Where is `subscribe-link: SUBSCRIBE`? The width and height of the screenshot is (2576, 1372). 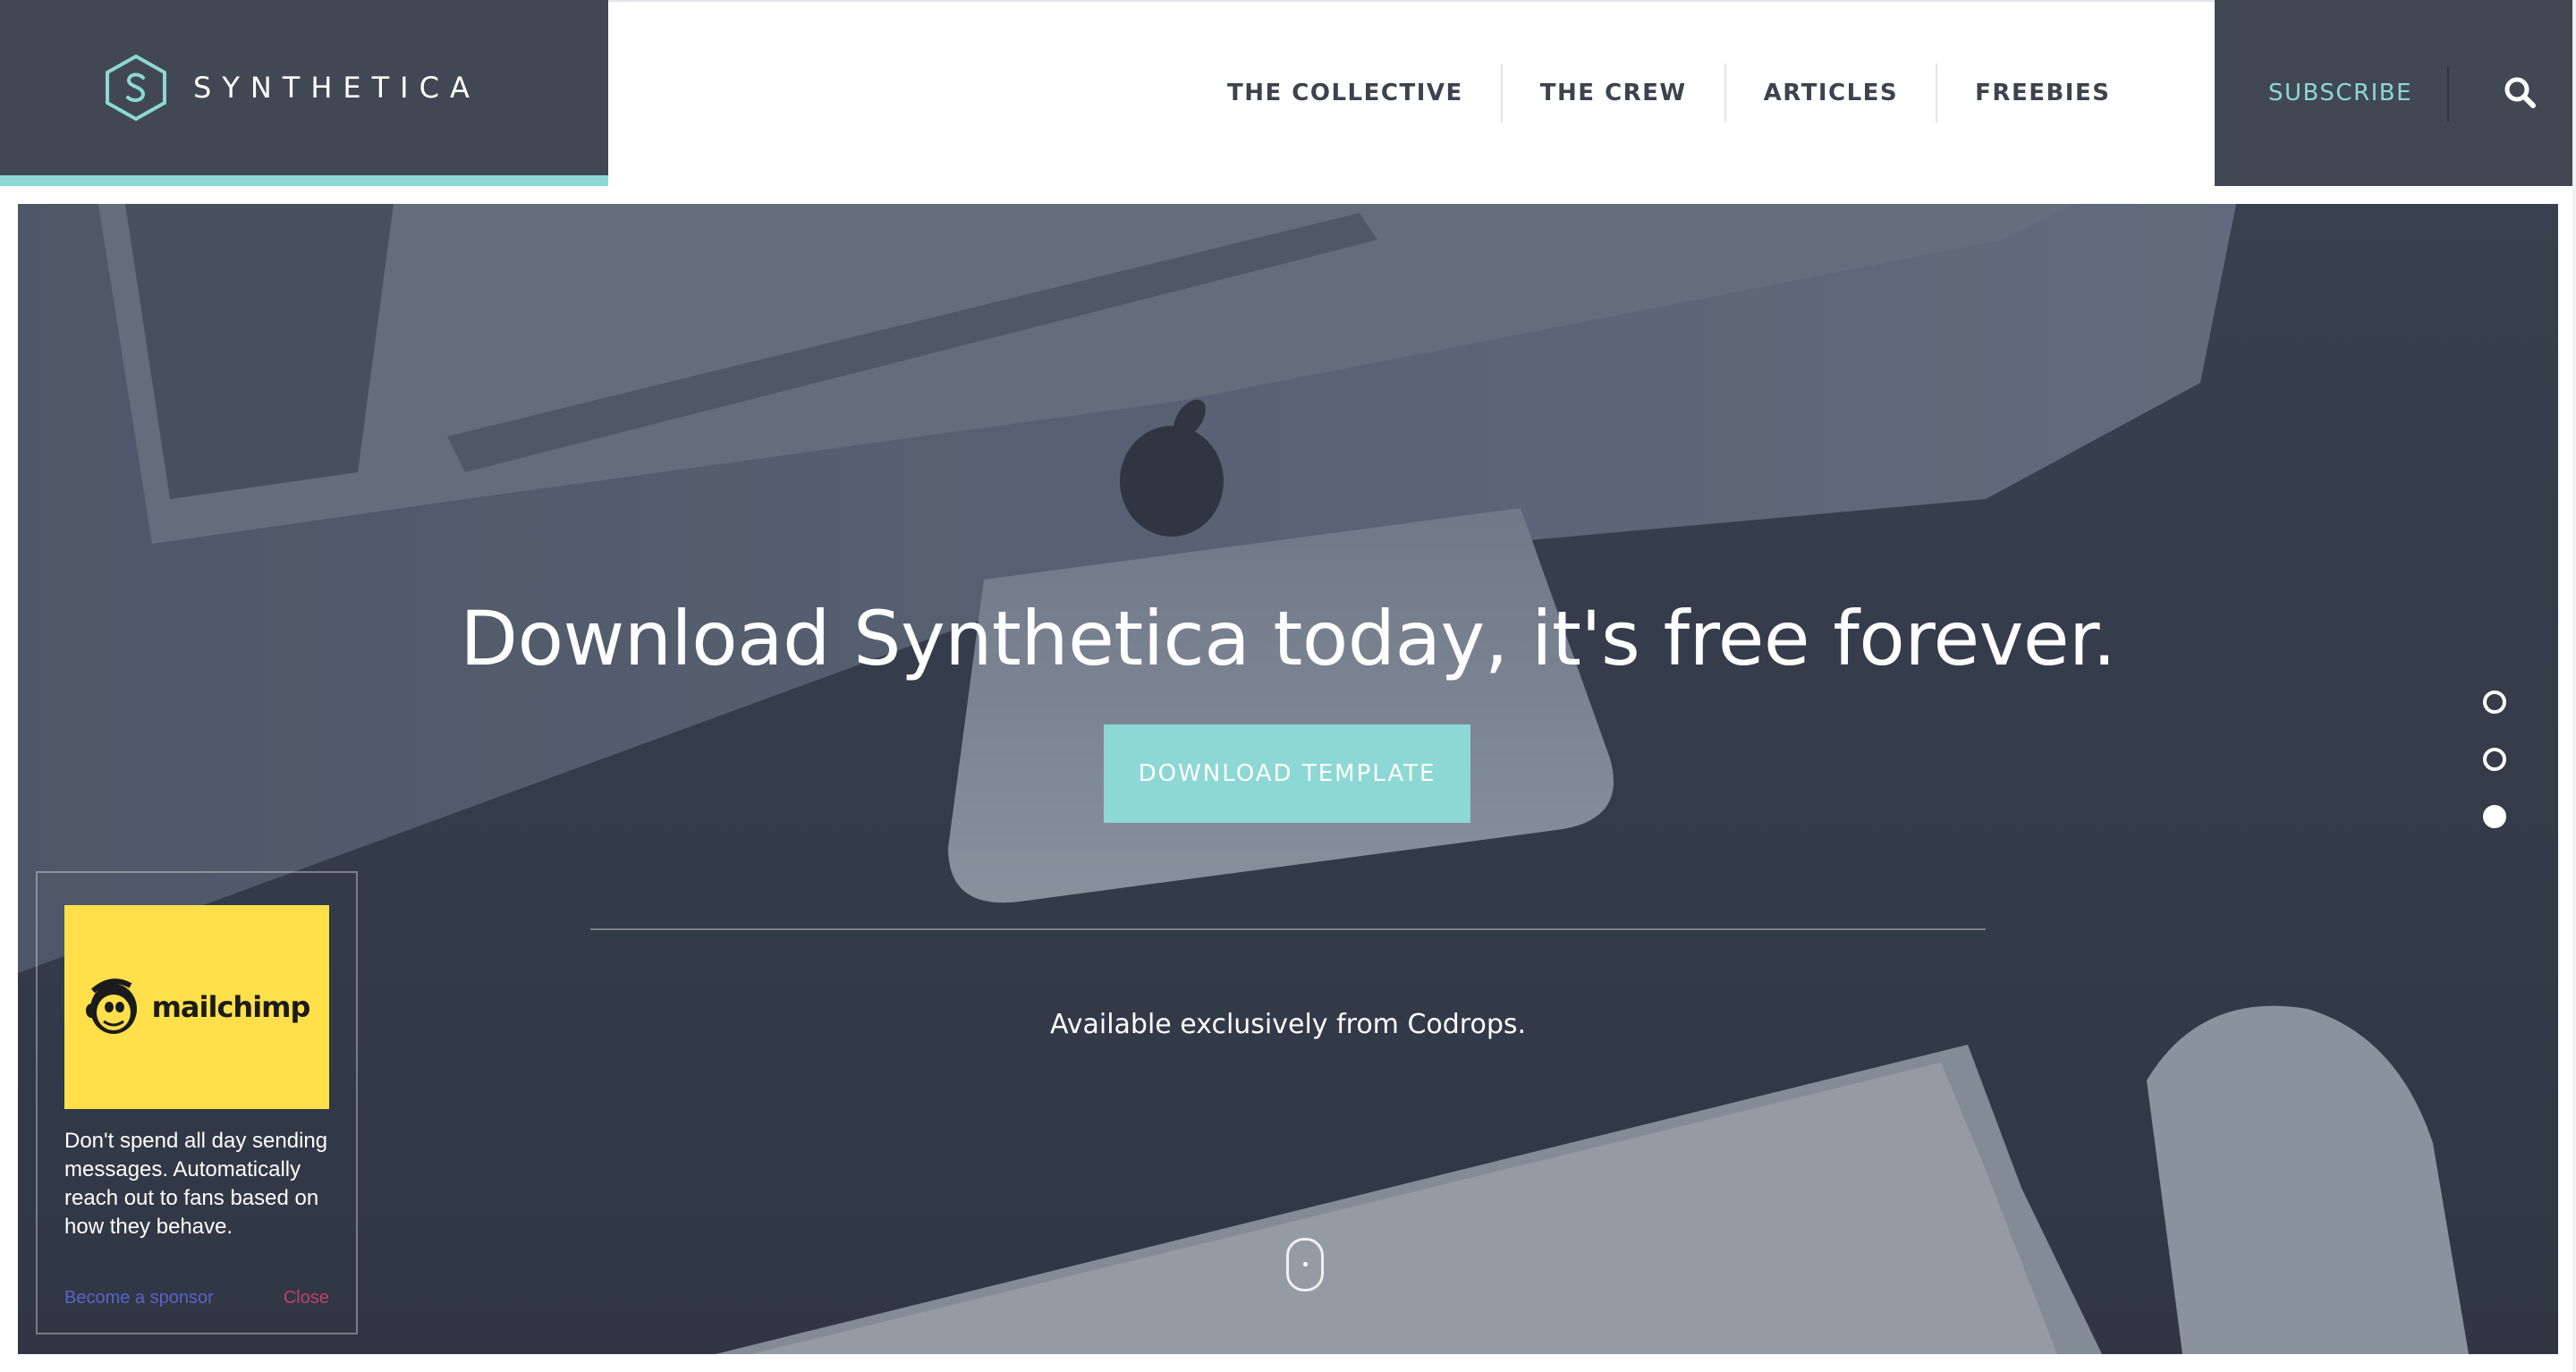 subscribe-link: SUBSCRIBE is located at coordinates (2340, 93).